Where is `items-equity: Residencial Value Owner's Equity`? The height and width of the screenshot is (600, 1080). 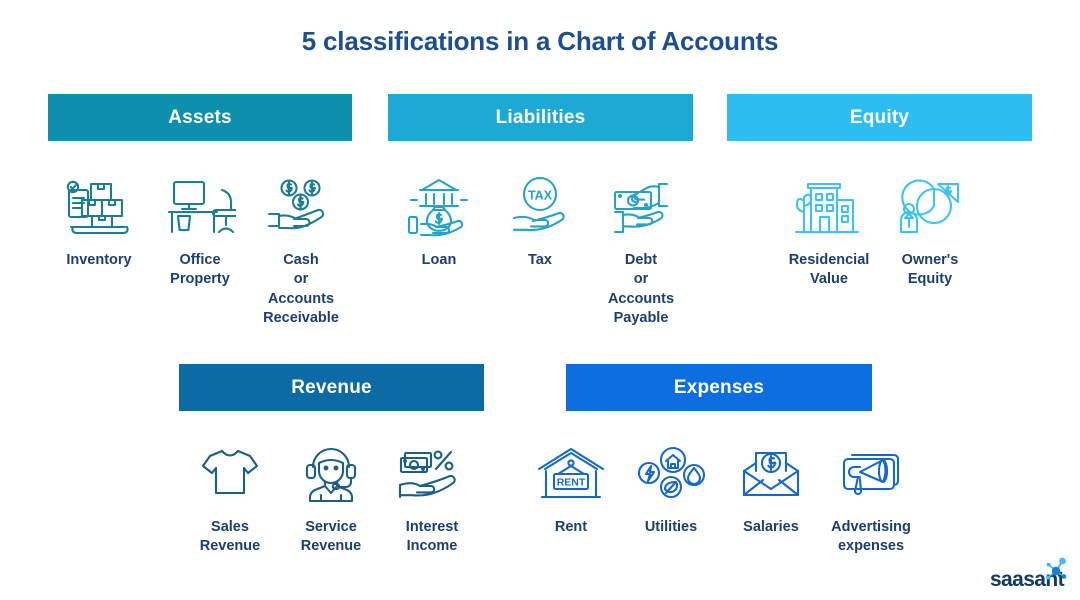 items-equity: Residencial Value Owner's Equity is located at coordinates (879, 230).